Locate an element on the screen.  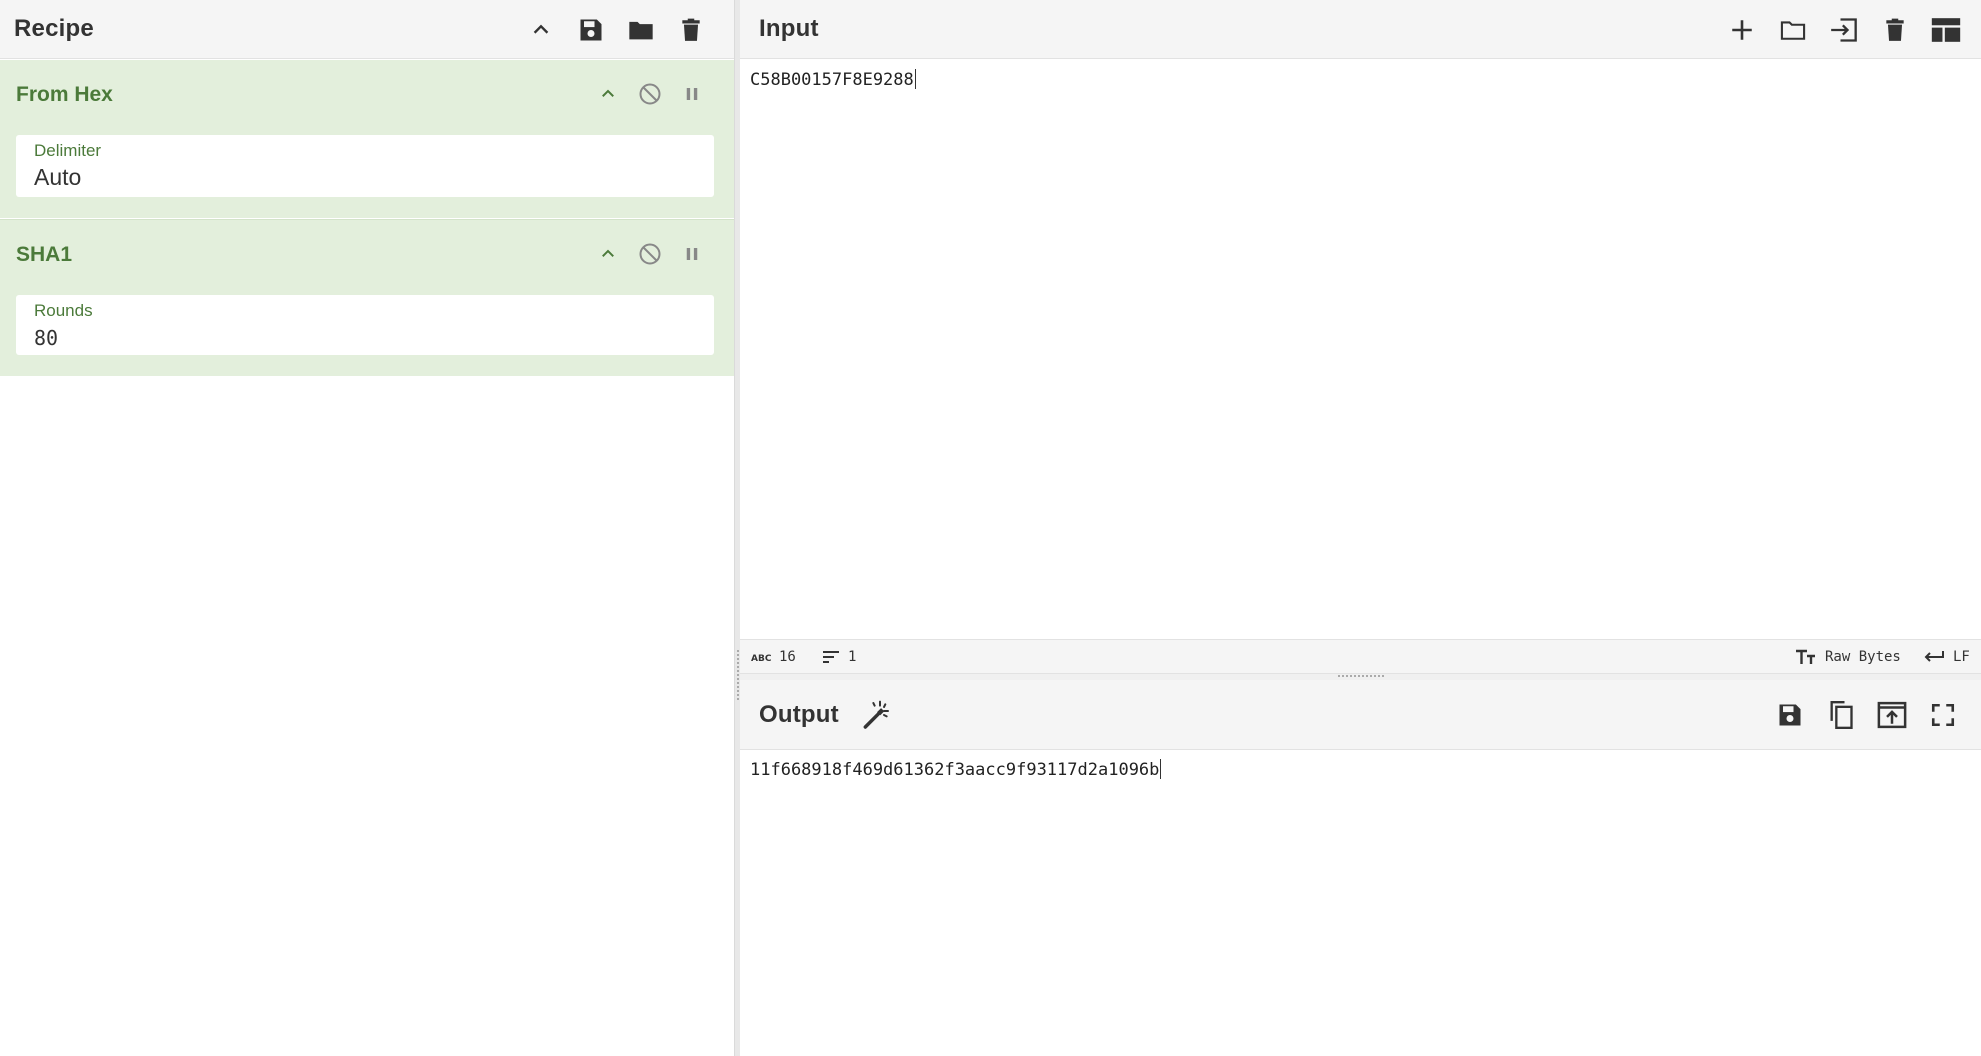
magic-button is located at coordinates (876, 715).